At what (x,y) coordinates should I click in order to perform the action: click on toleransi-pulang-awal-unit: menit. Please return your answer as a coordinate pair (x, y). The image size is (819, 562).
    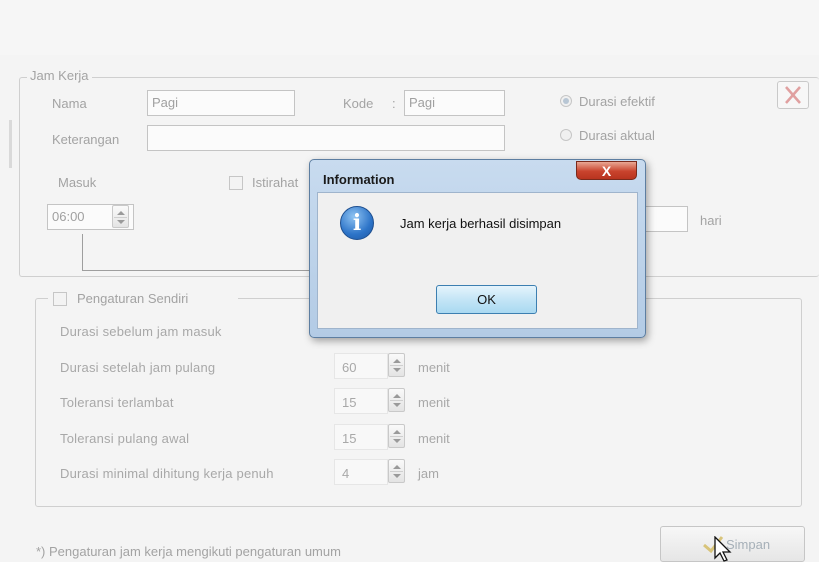
    Looking at the image, I should click on (434, 438).